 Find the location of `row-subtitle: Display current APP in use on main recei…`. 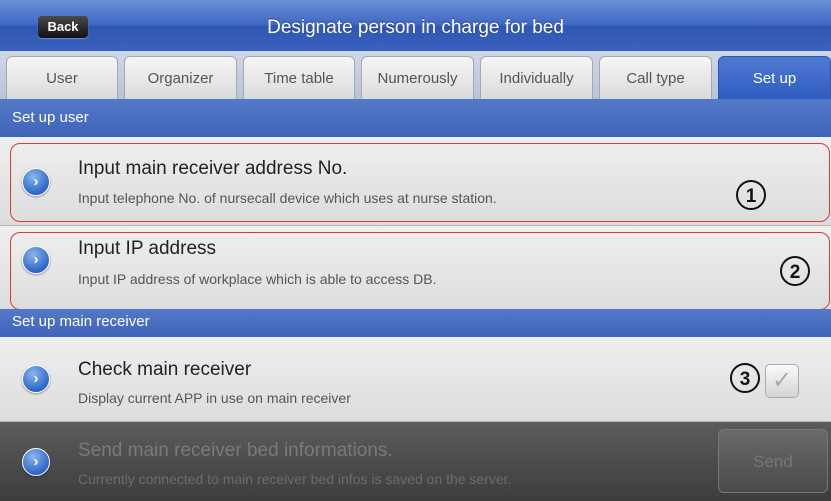

row-subtitle: Display current APP in use on main recei… is located at coordinates (214, 398).